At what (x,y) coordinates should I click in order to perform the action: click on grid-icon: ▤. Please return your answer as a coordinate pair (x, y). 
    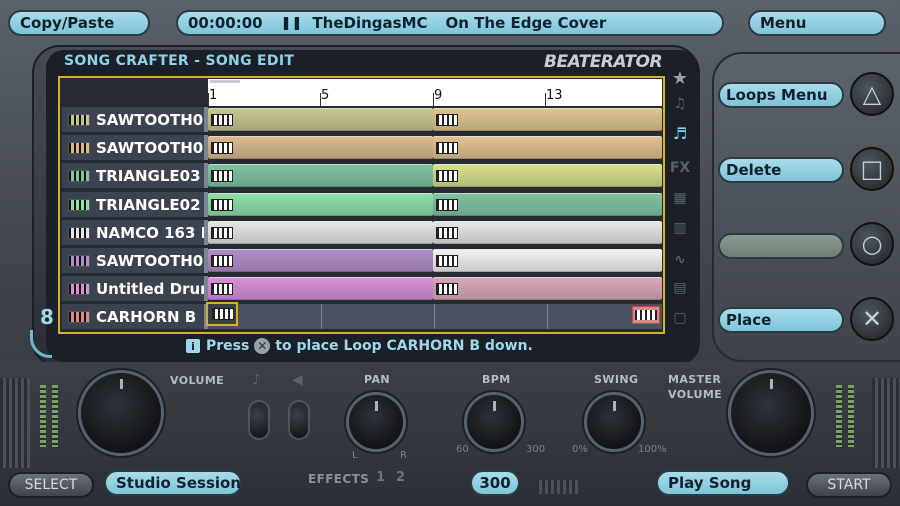
    Looking at the image, I should click on (680, 291).